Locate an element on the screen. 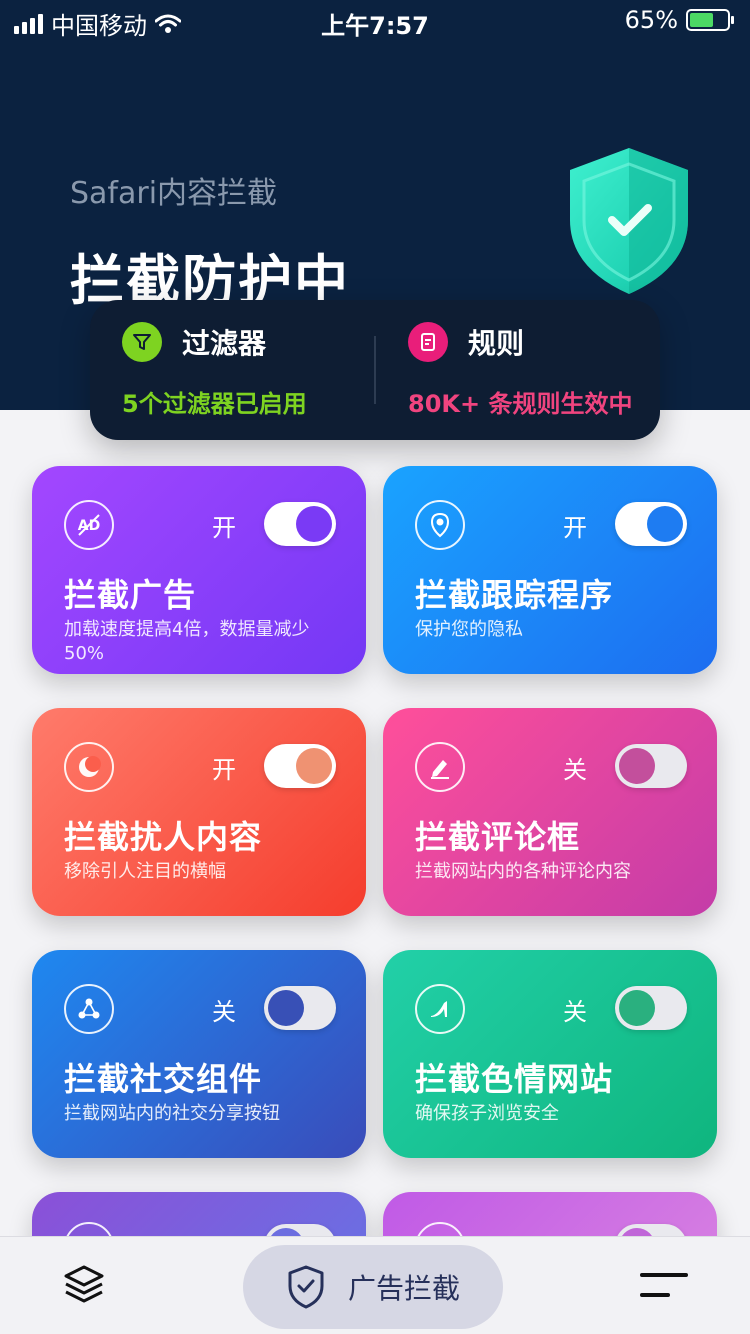 This screenshot has width=750, height=1334. layers-icon is located at coordinates (84, 1285).